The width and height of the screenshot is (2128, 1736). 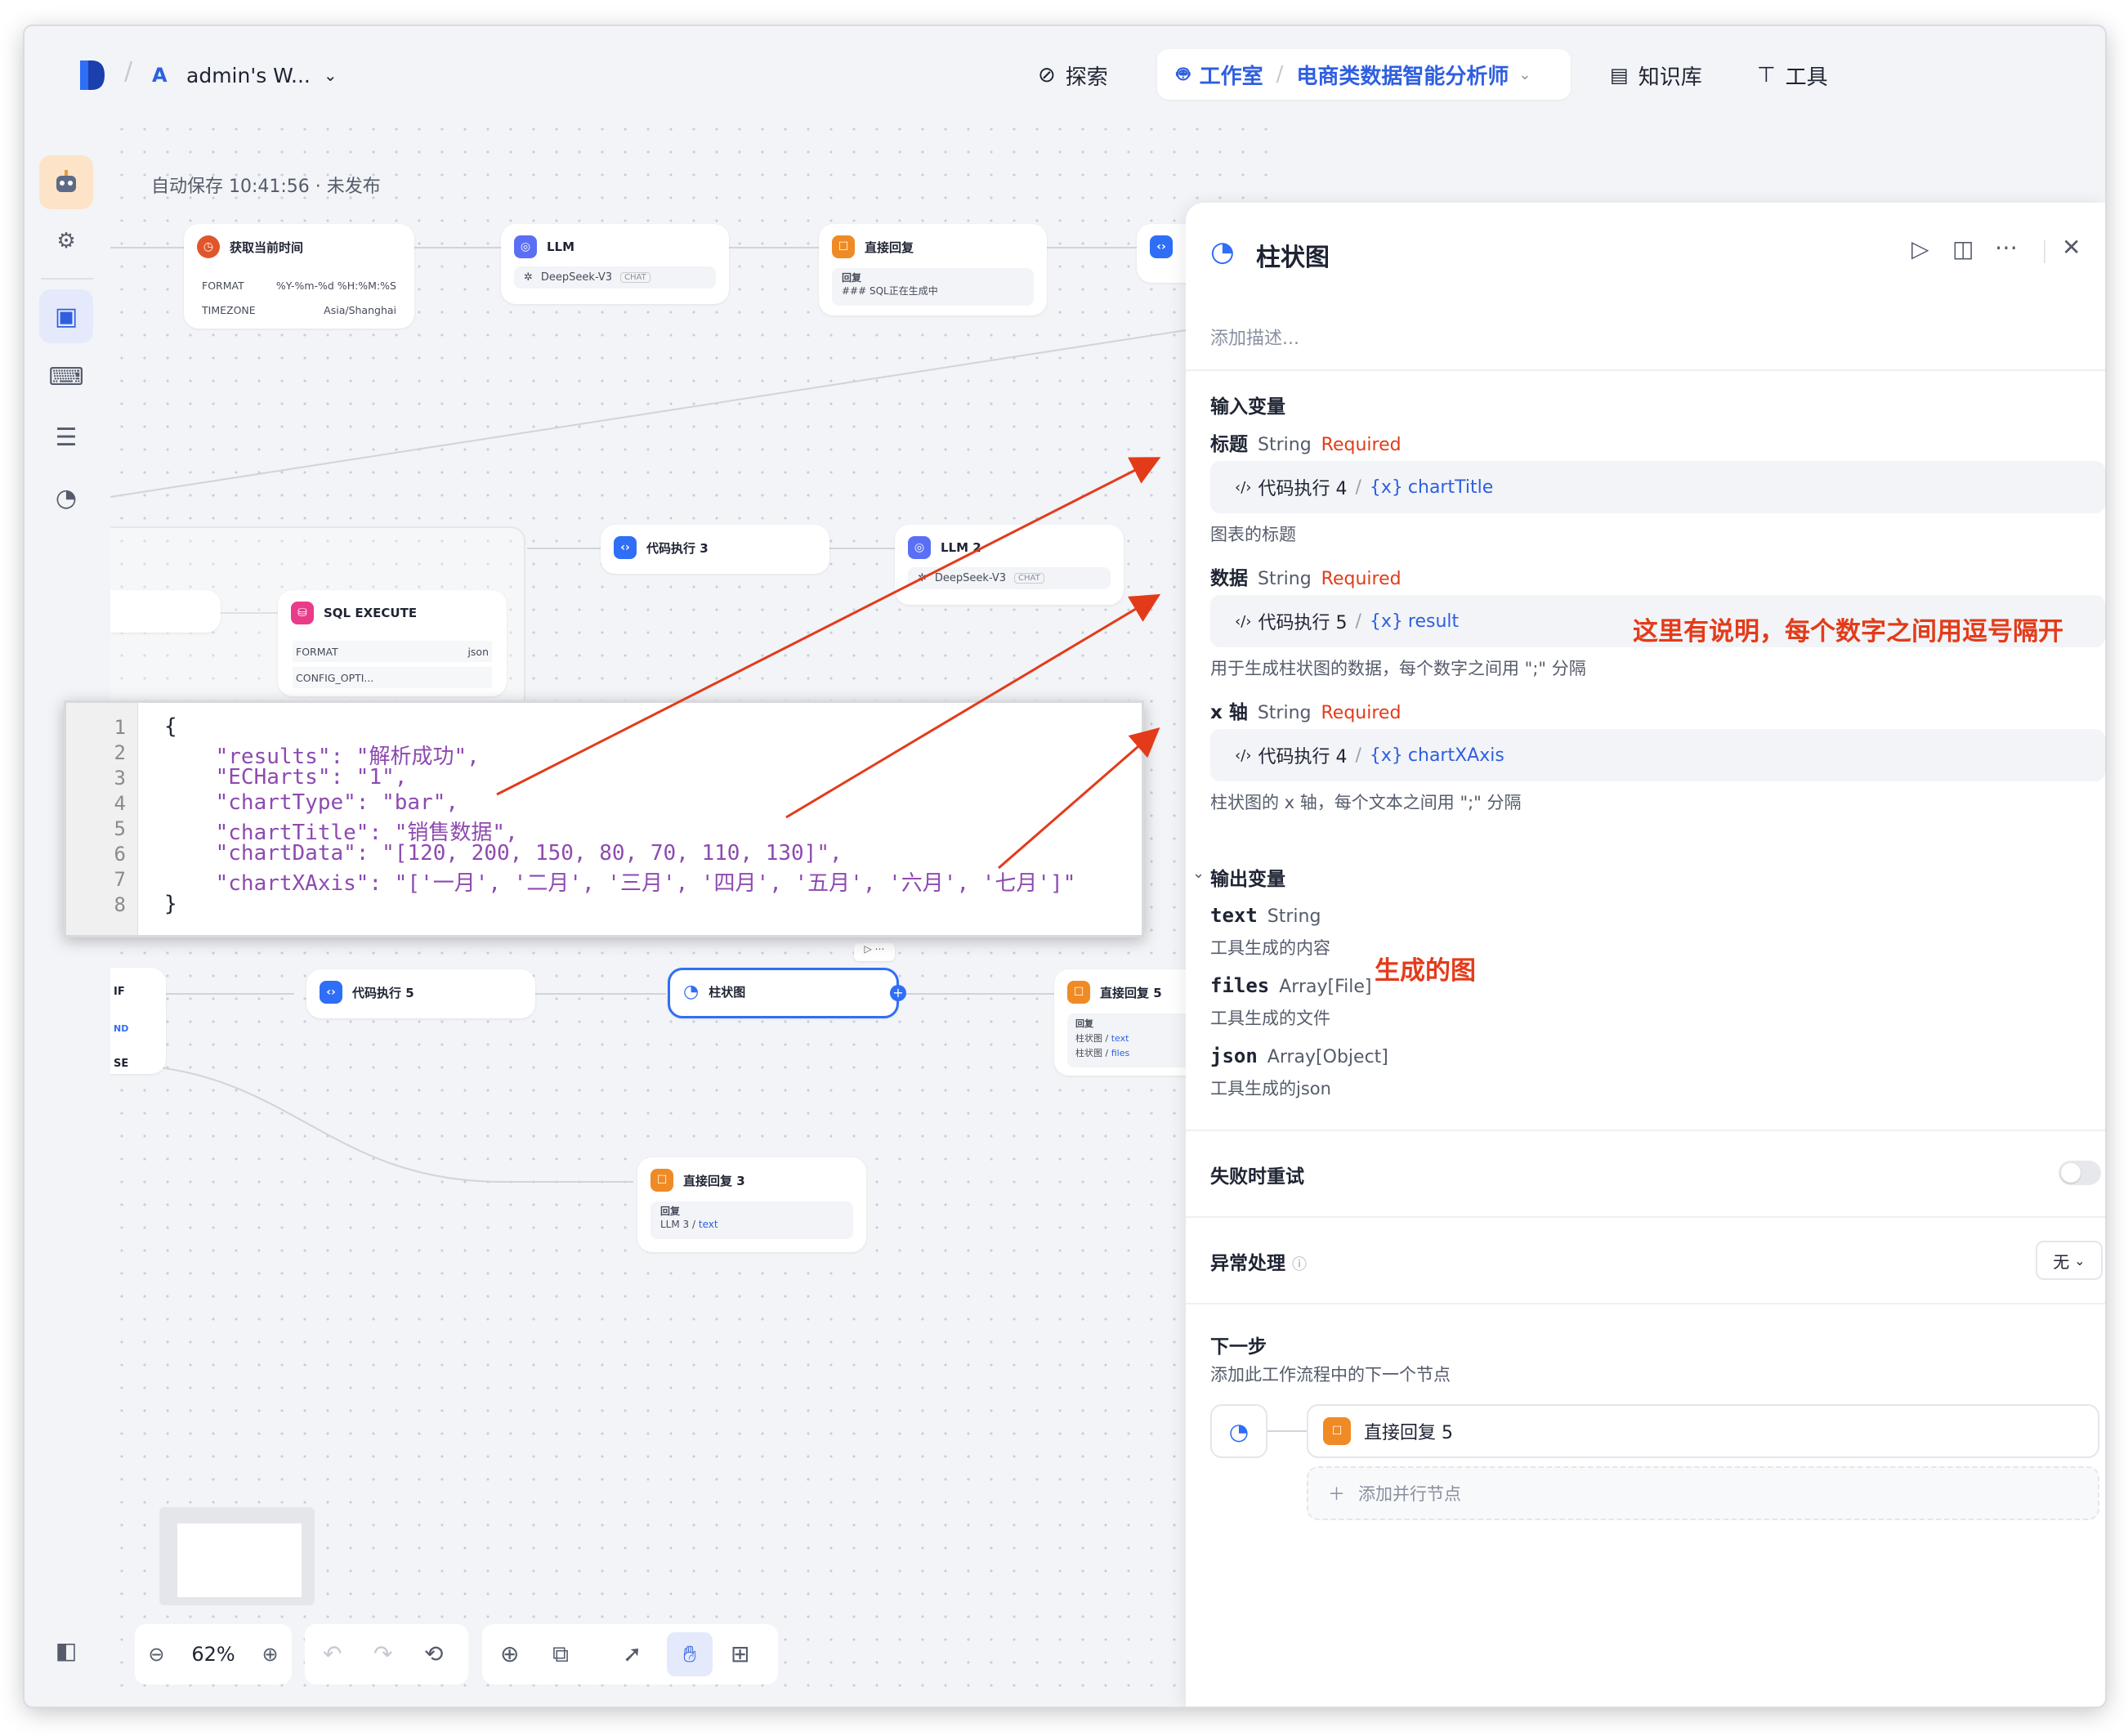 What do you see at coordinates (828, 663) in the screenshot?
I see `annotation-arrows` at bounding box center [828, 663].